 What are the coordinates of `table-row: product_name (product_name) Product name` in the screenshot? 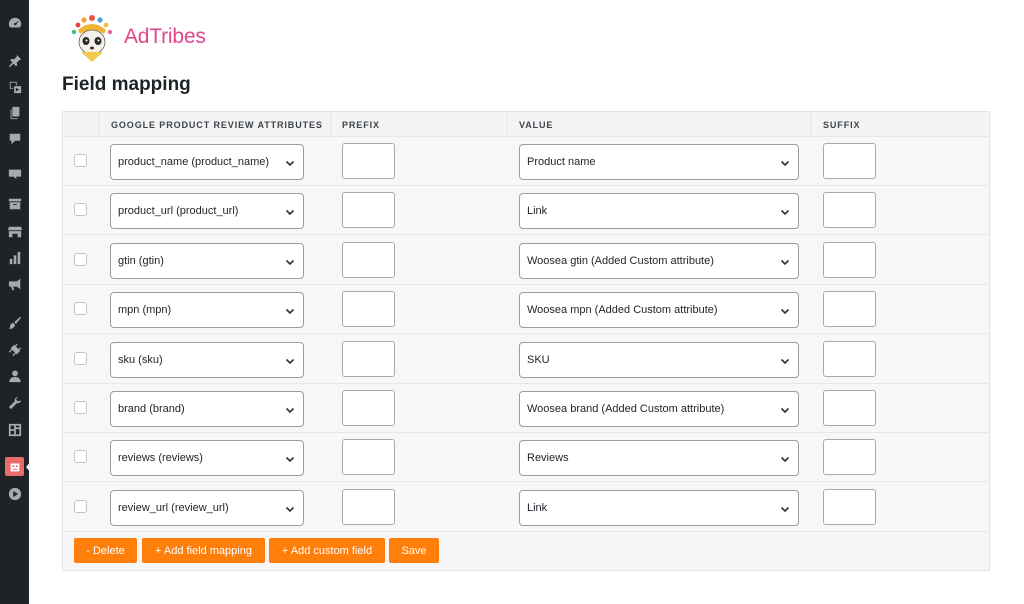 It's located at (526, 161).